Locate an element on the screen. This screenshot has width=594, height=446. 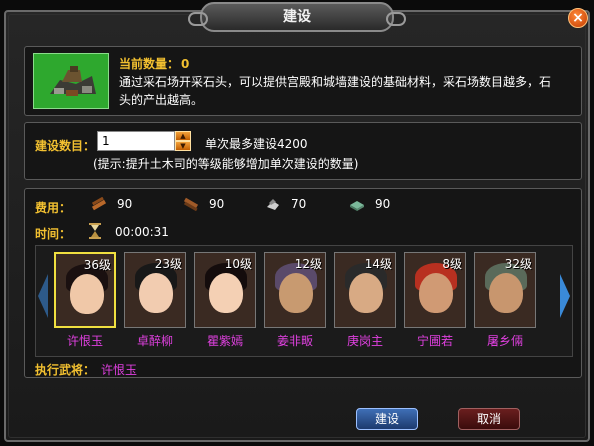
general-name-3: 姜非畈 is located at coordinates (295, 340).